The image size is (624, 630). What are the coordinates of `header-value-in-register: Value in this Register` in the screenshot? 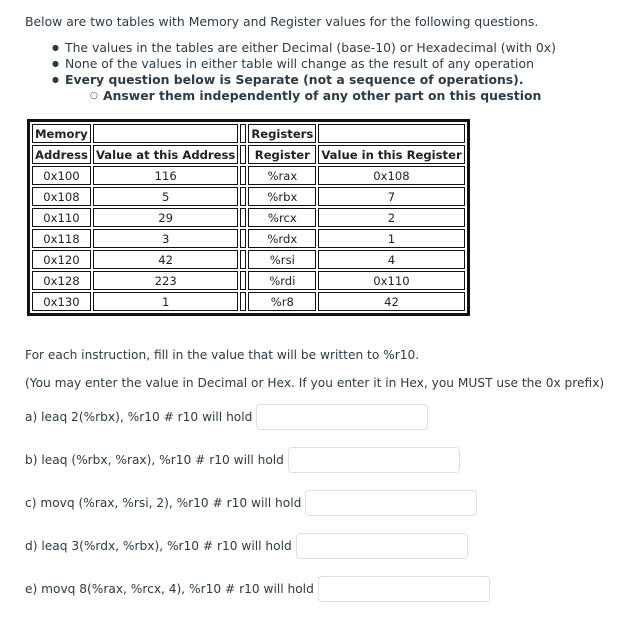 It's located at (391, 154).